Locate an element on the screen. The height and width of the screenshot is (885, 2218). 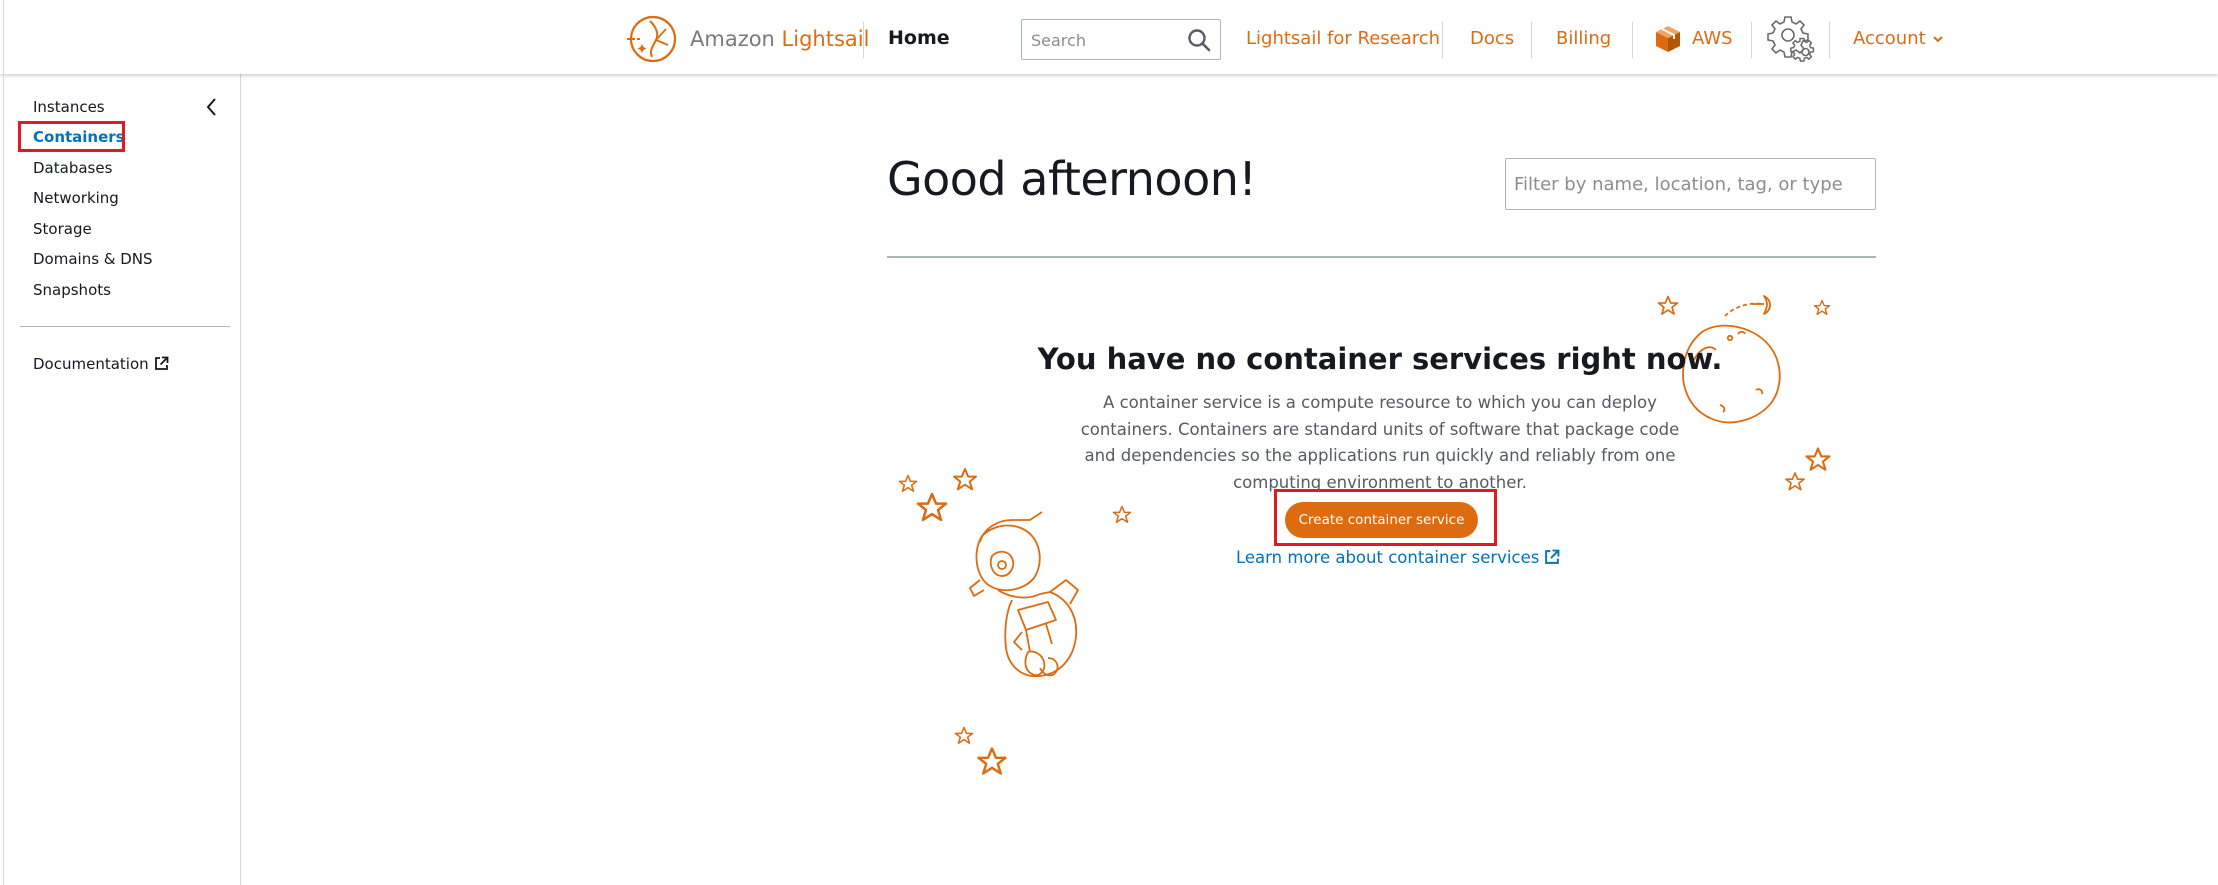
search-input is located at coordinates (1106, 40).